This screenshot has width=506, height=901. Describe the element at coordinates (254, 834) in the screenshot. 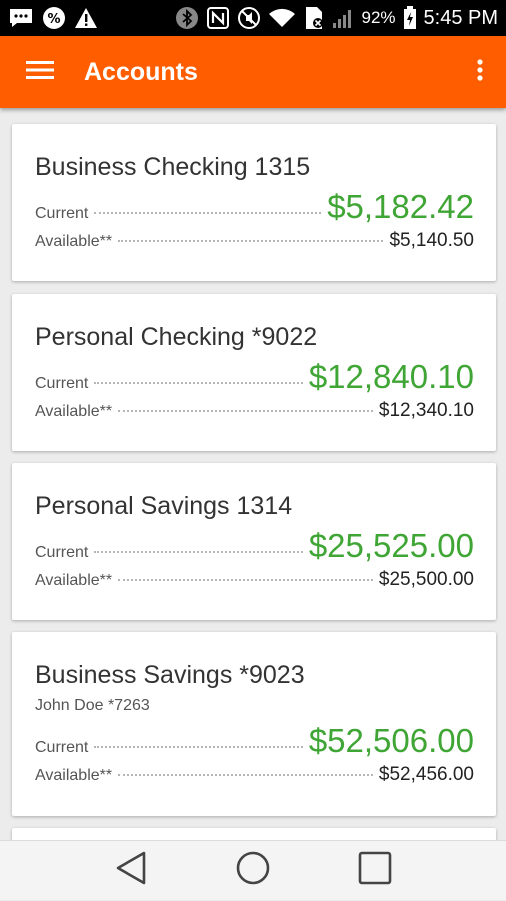

I see `account-card-partial` at that location.